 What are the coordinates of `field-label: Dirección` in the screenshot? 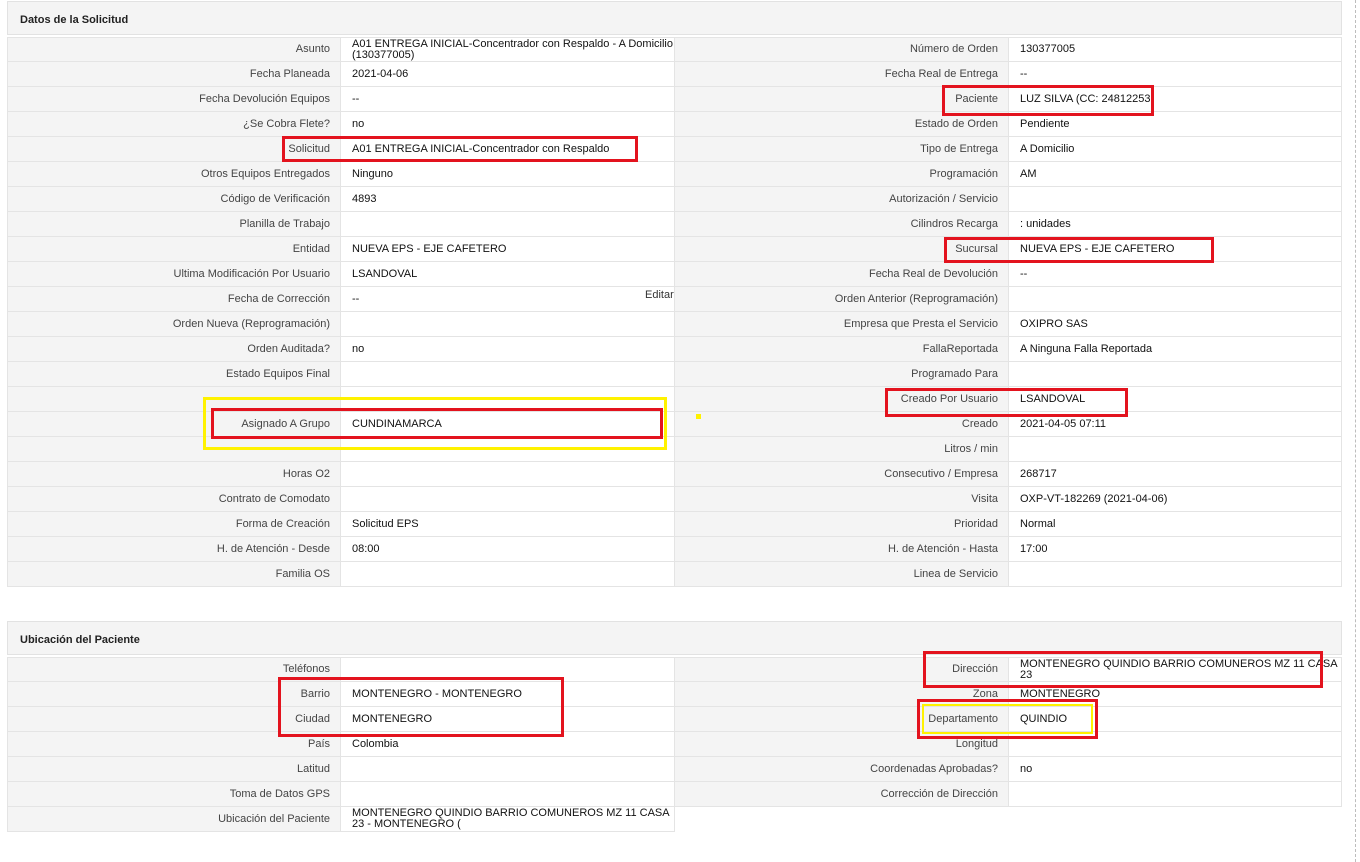 It's located at (842, 669).